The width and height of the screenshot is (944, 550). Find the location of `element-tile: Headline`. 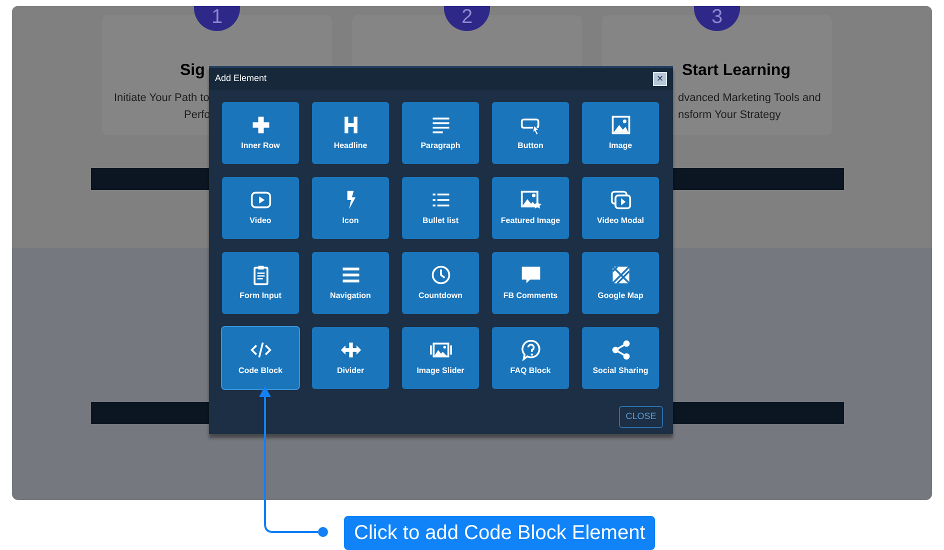

element-tile: Headline is located at coordinates (350, 133).